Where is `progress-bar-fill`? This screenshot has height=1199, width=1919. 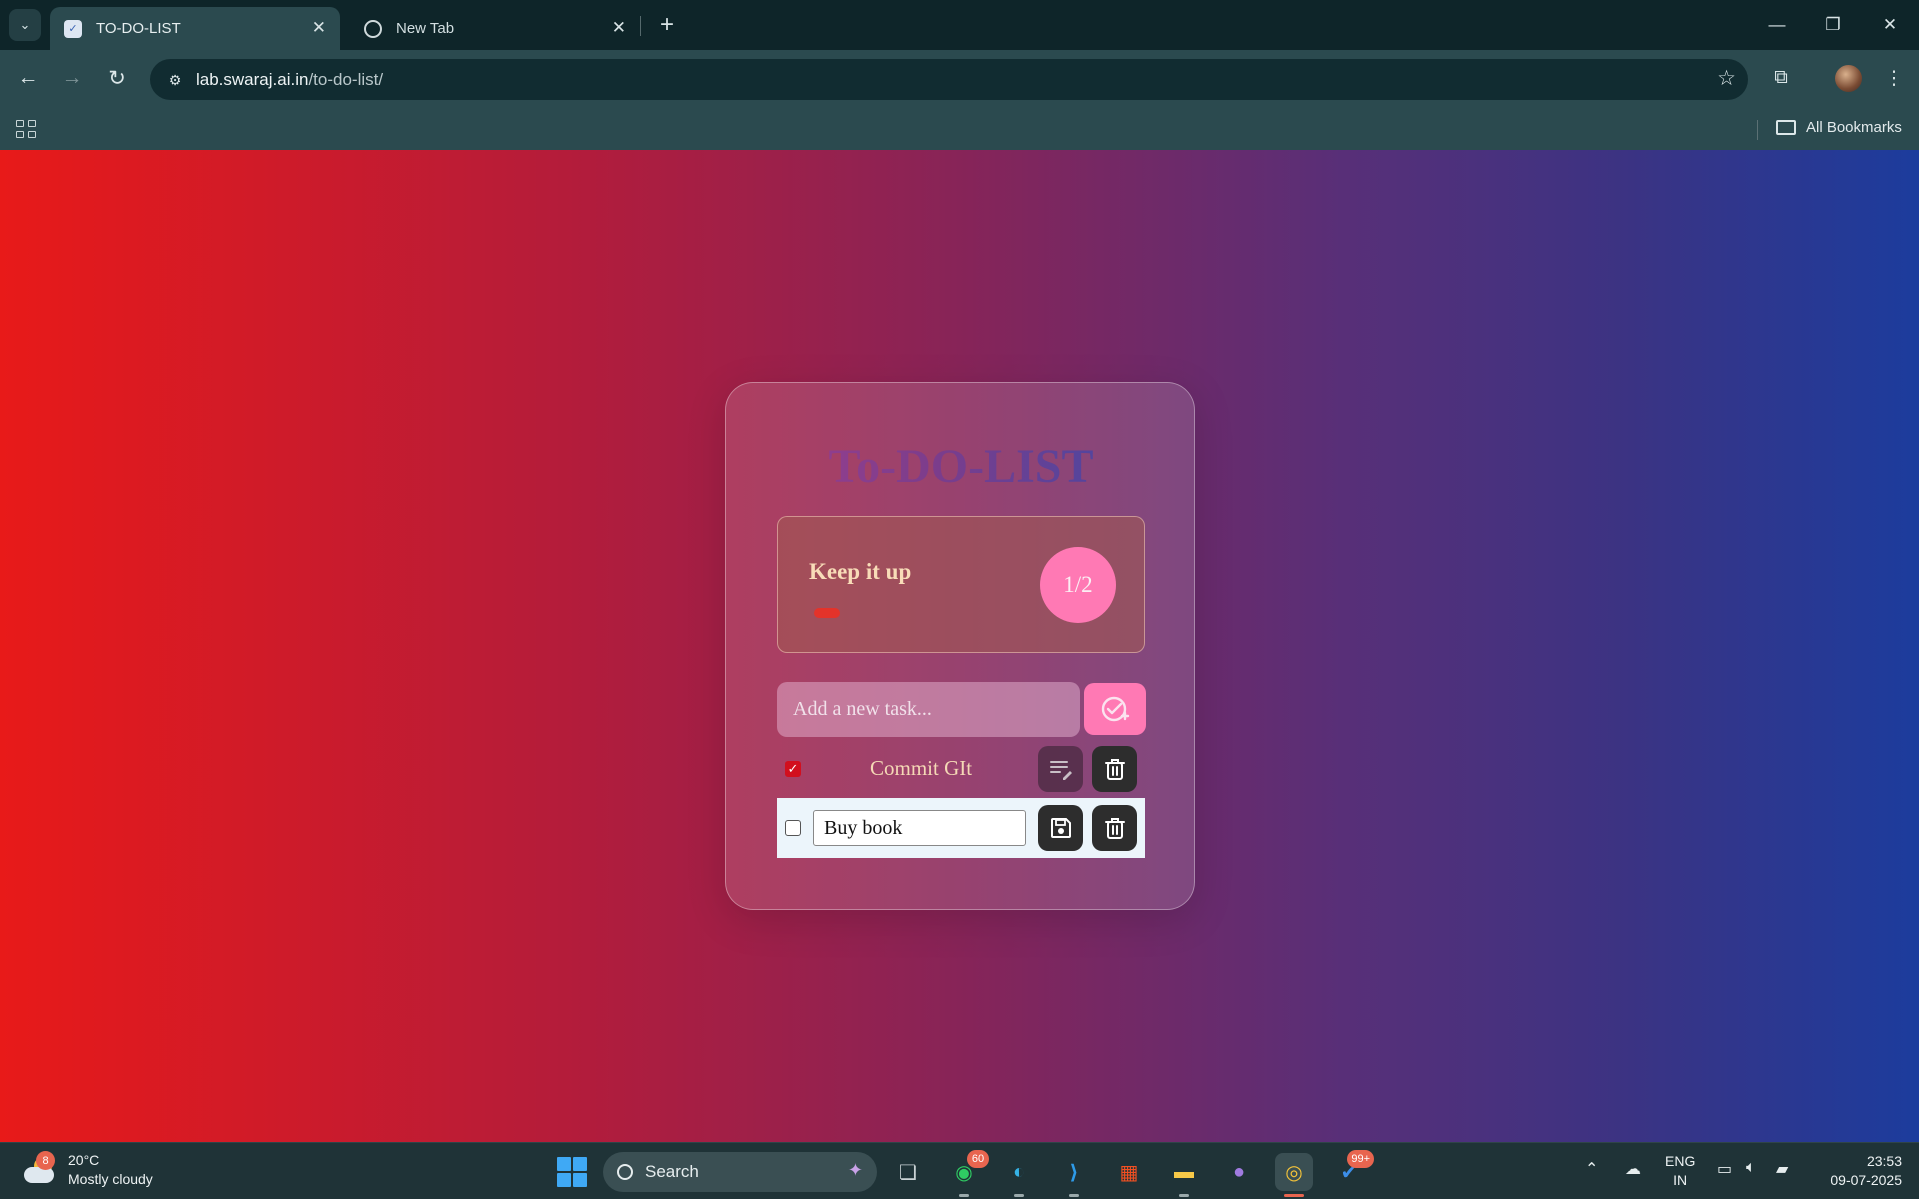 progress-bar-fill is located at coordinates (827, 613).